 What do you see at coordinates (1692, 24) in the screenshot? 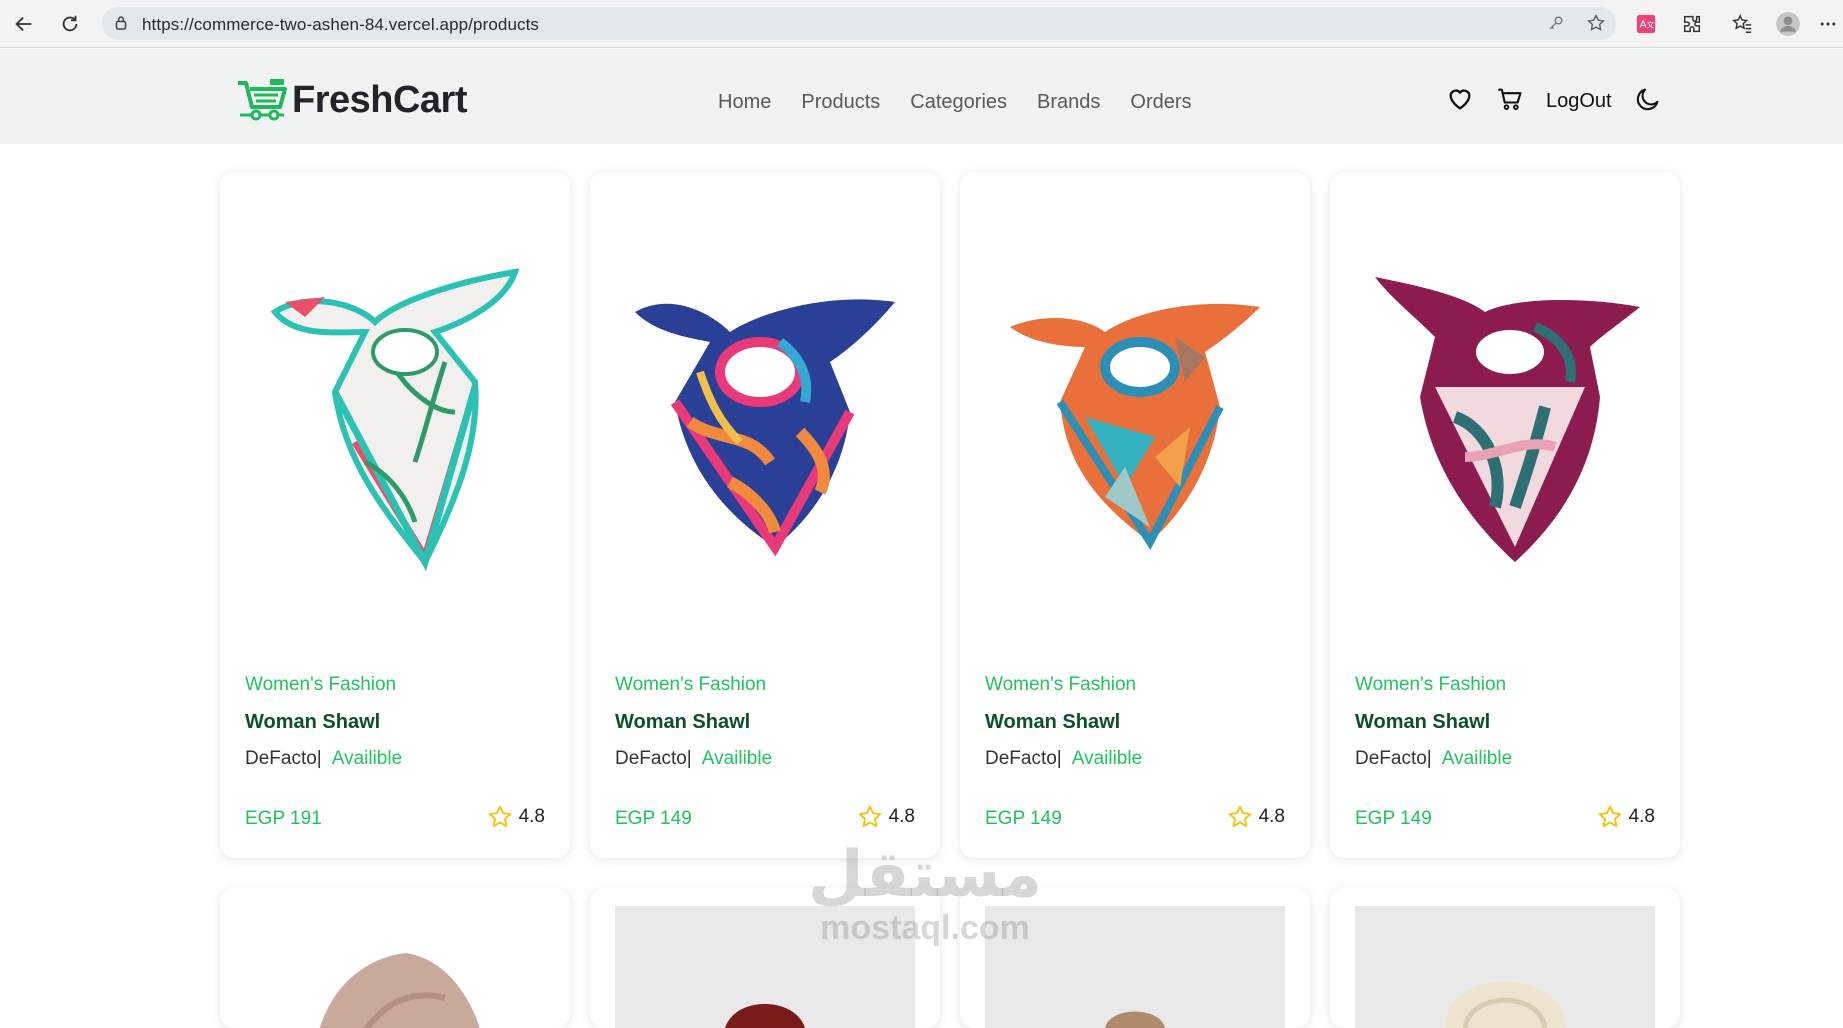
I see `extensions-puzzle-icon` at bounding box center [1692, 24].